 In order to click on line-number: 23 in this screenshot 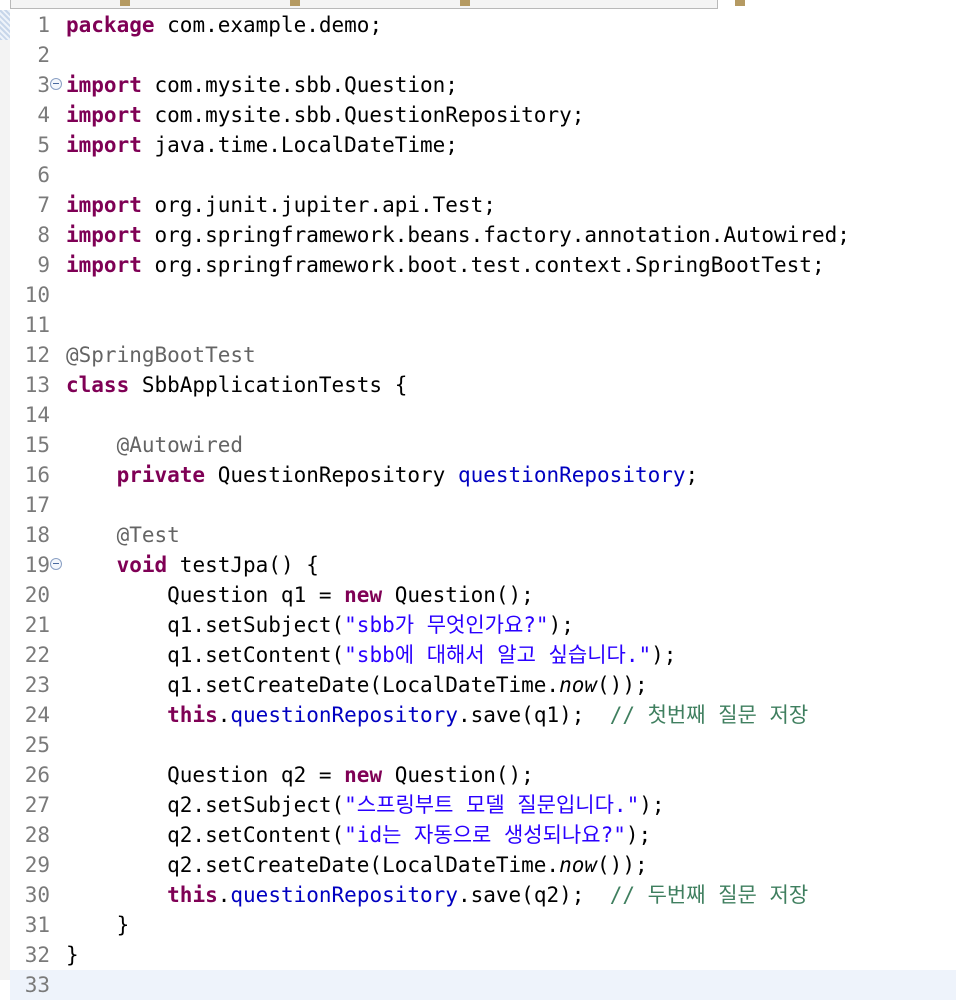, I will do `click(37, 685)`.